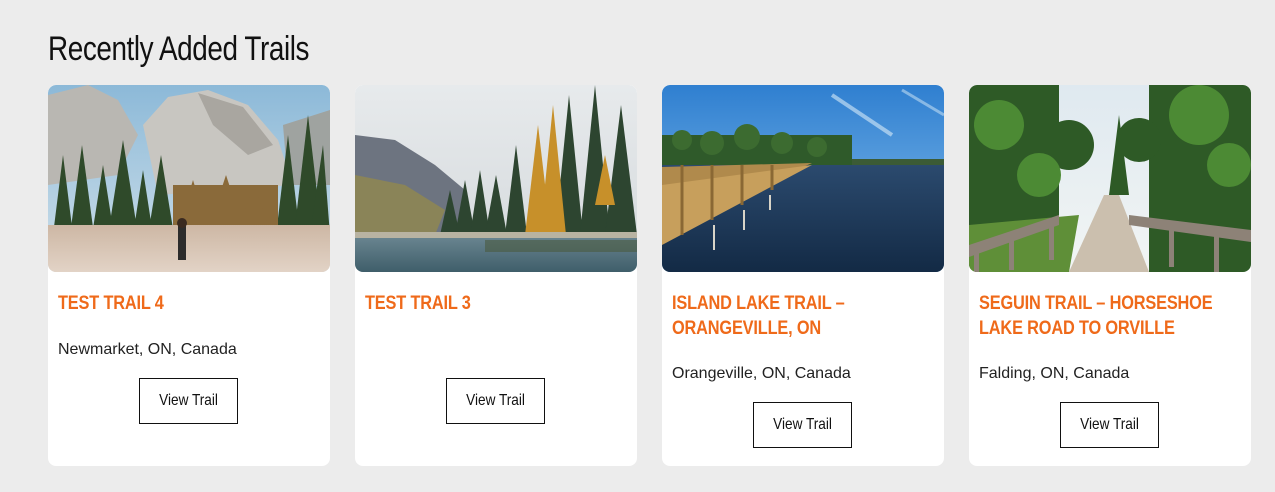  I want to click on trail-location: Newmarket, ON, Canada, so click(147, 349).